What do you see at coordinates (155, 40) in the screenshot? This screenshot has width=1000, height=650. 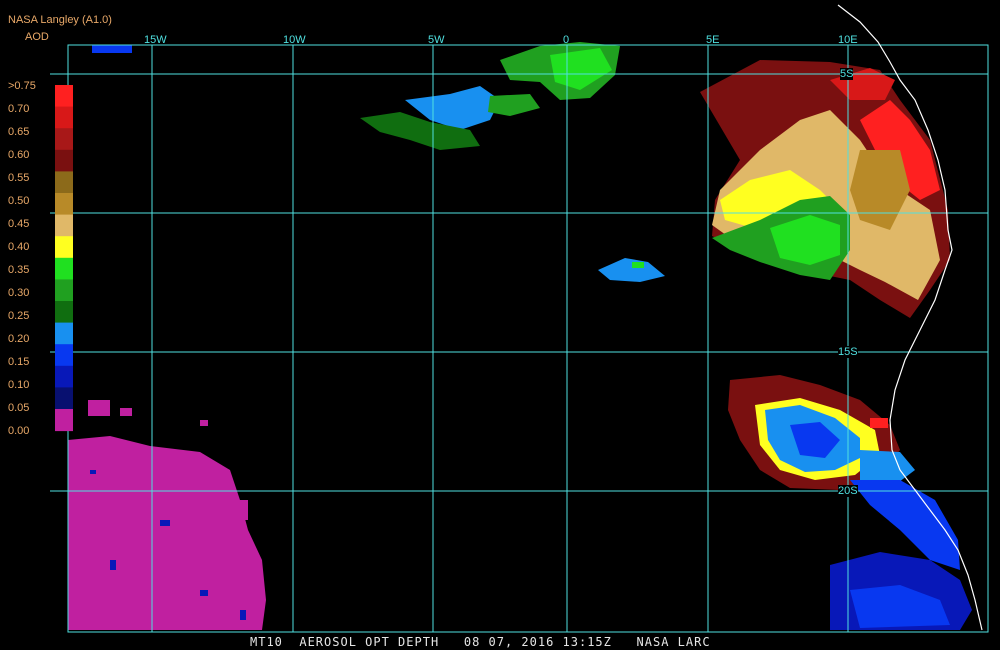 I see `lon-label-15w: 15W` at bounding box center [155, 40].